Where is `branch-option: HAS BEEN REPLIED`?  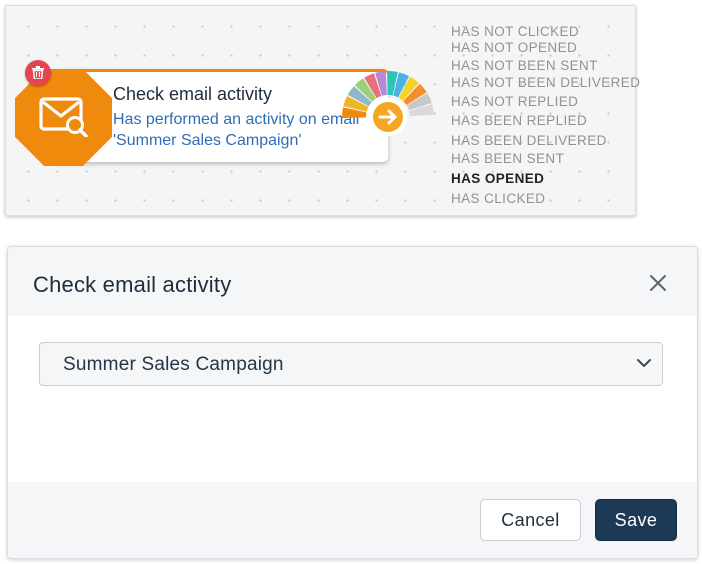 branch-option: HAS BEEN REPLIED is located at coordinates (519, 120).